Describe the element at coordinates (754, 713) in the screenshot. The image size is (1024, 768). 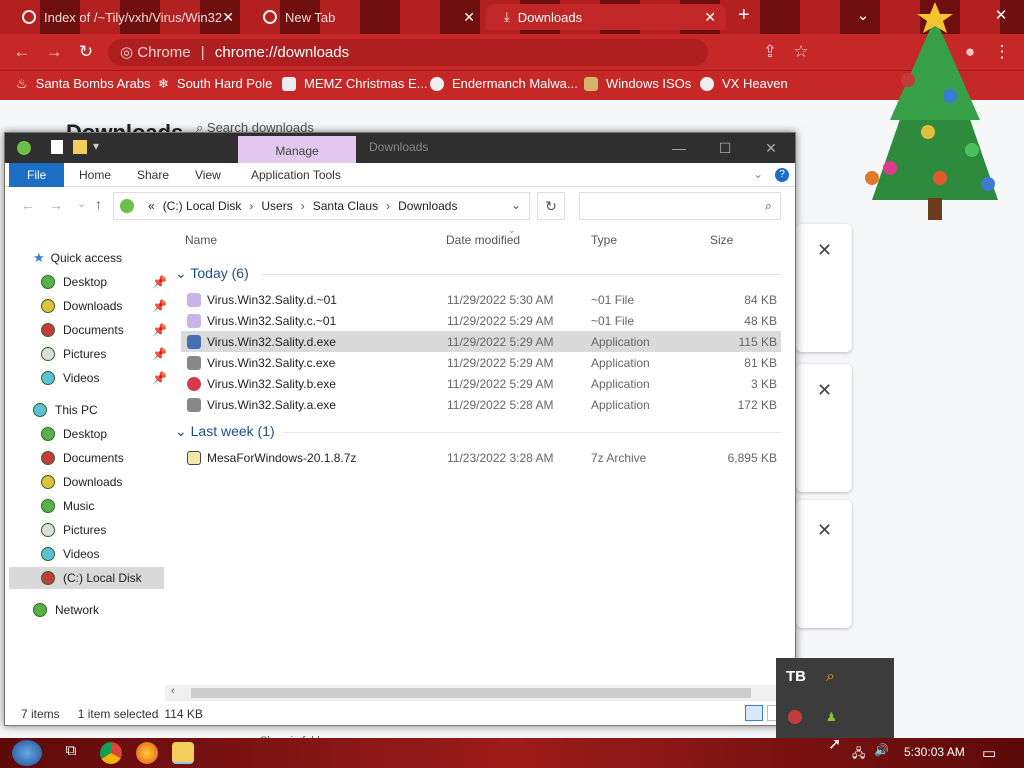
I see `details-view-icon` at that location.